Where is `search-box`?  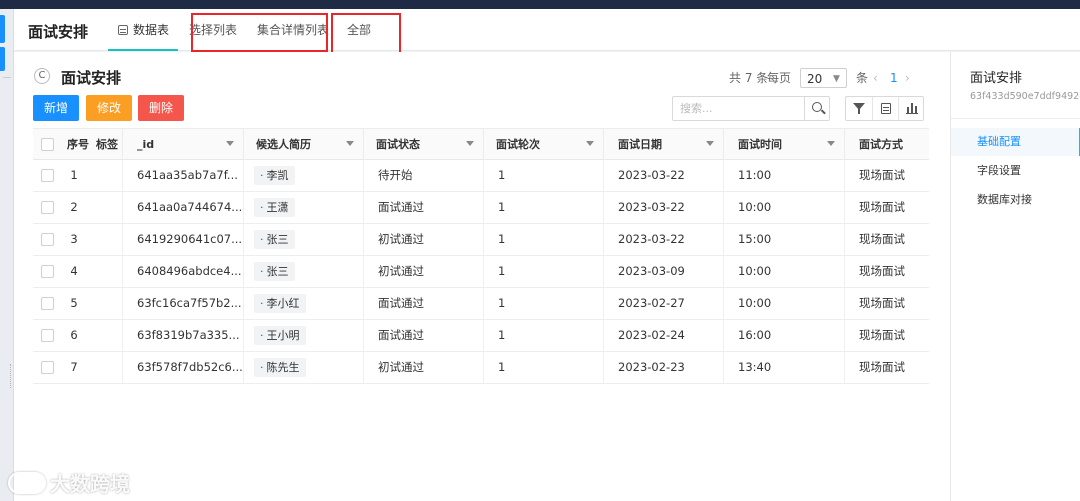
search-box is located at coordinates (751, 108).